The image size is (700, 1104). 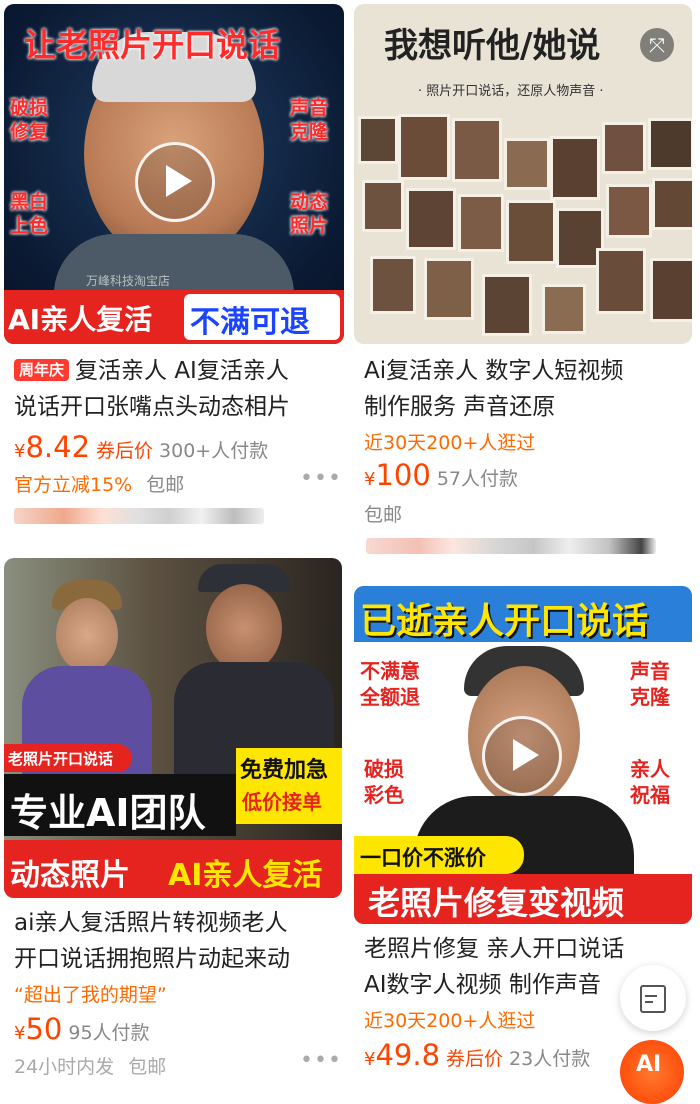 I want to click on product-title-4-line2: AI数字人视频 制作声音, so click(x=482, y=985).